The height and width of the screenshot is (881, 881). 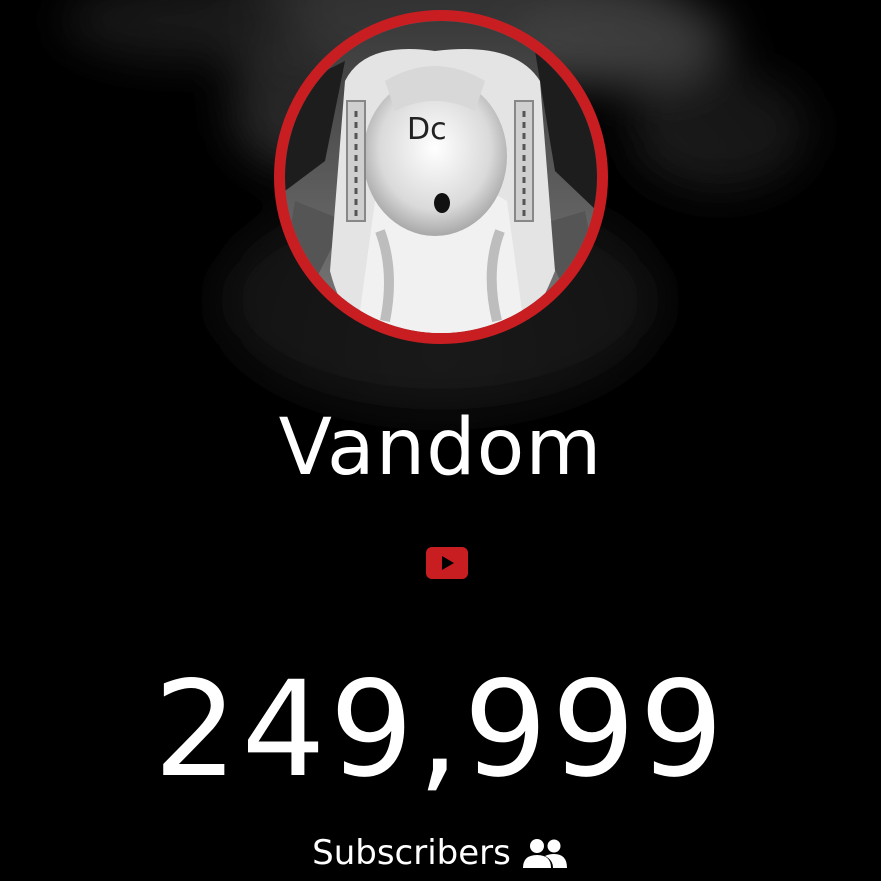 What do you see at coordinates (411, 853) in the screenshot?
I see `subscribers-label: Subscribers` at bounding box center [411, 853].